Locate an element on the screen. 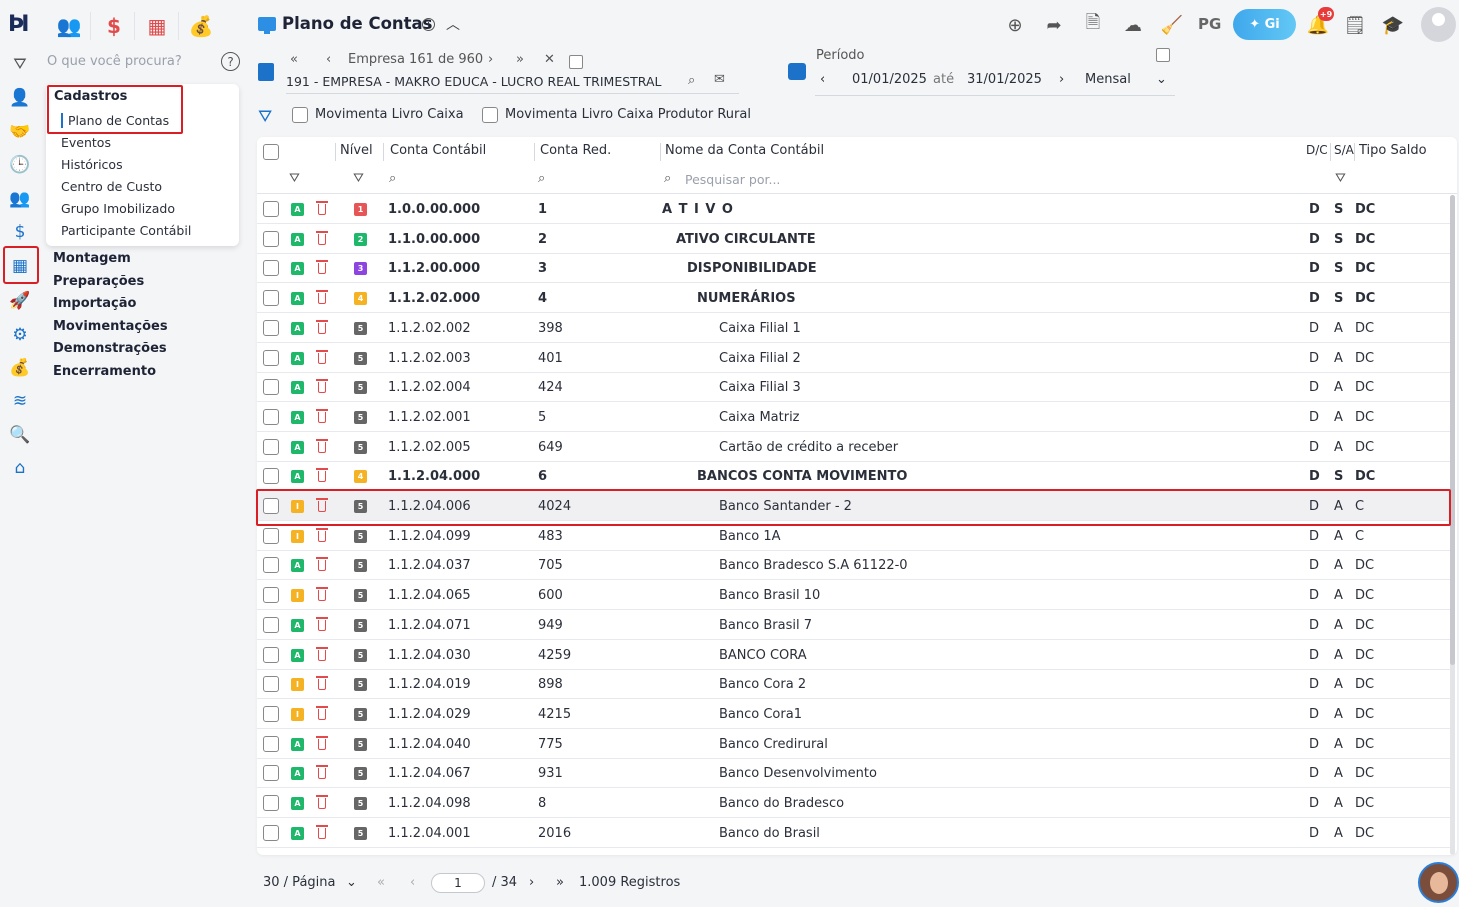 The width and height of the screenshot is (1459, 907). menu-item-preparacoes: Preparações is located at coordinates (98, 281).